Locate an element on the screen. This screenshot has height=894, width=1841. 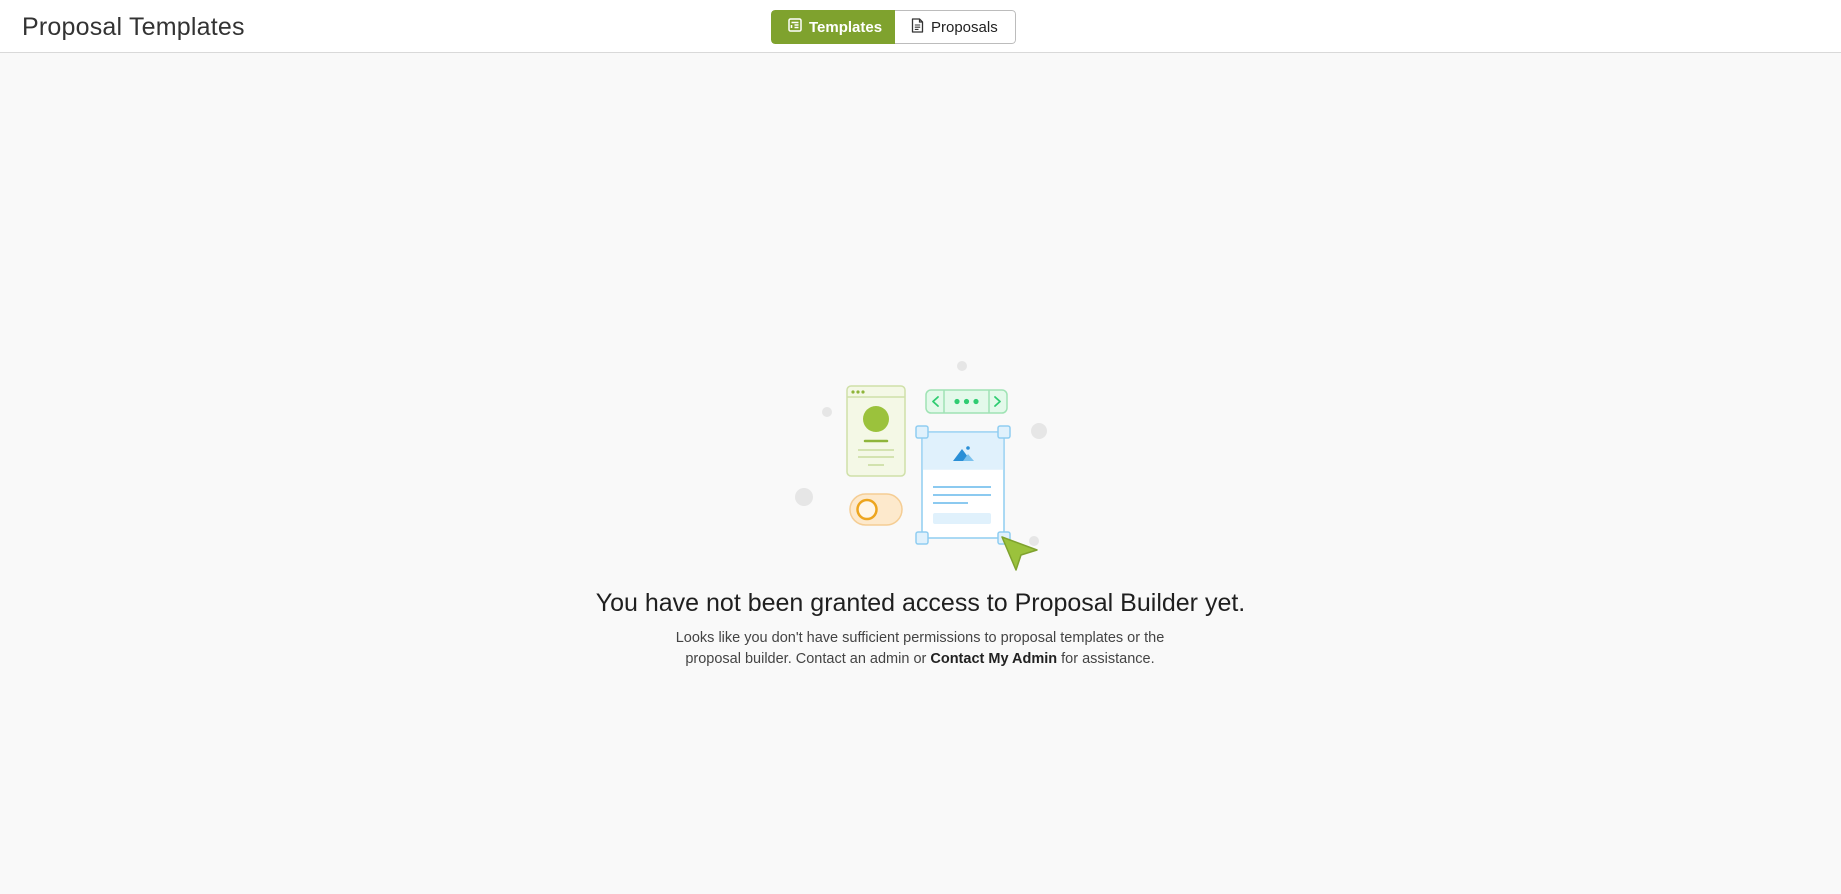
document-icon is located at coordinates (917, 27).